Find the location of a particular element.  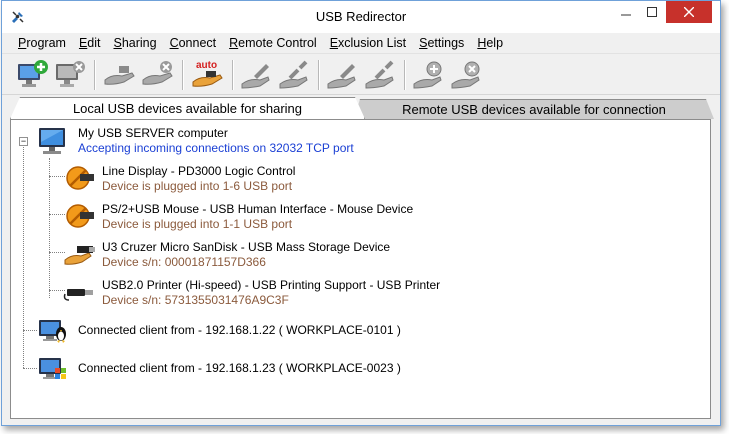

remove-computer-icon is located at coordinates (70, 74).